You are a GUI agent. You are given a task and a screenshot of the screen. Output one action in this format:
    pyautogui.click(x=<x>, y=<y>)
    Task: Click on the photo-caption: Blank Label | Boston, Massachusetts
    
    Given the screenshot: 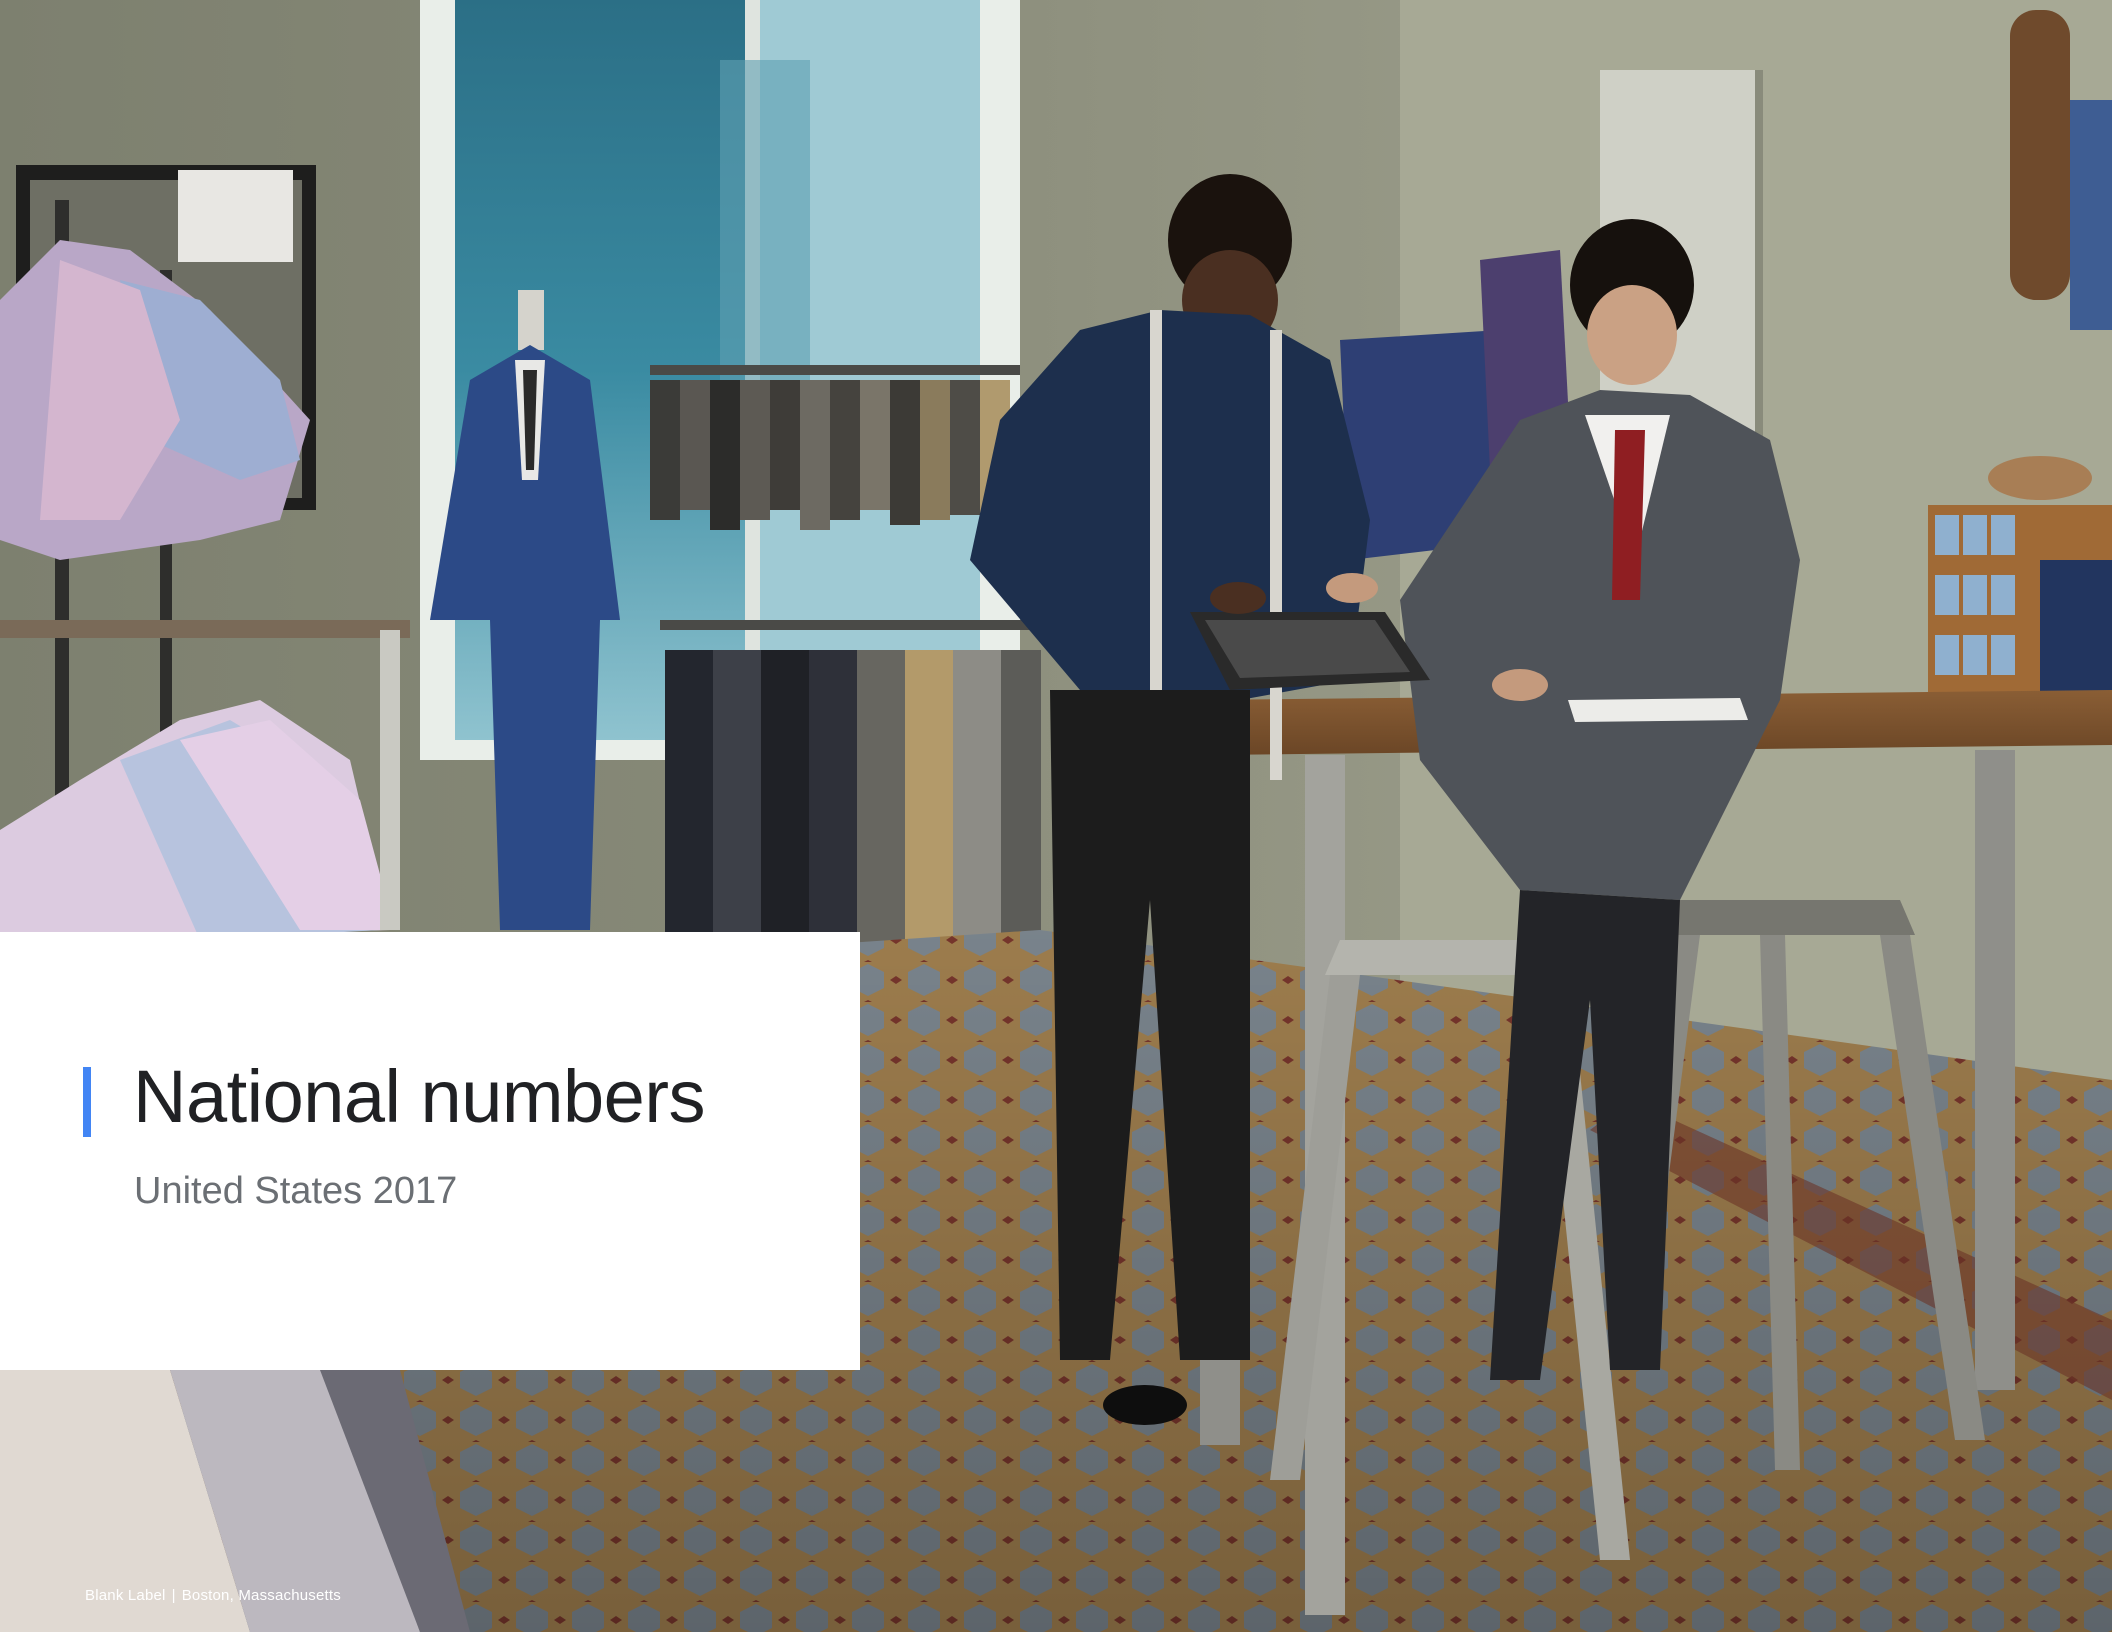 What is the action you would take?
    pyautogui.click(x=213, y=1595)
    